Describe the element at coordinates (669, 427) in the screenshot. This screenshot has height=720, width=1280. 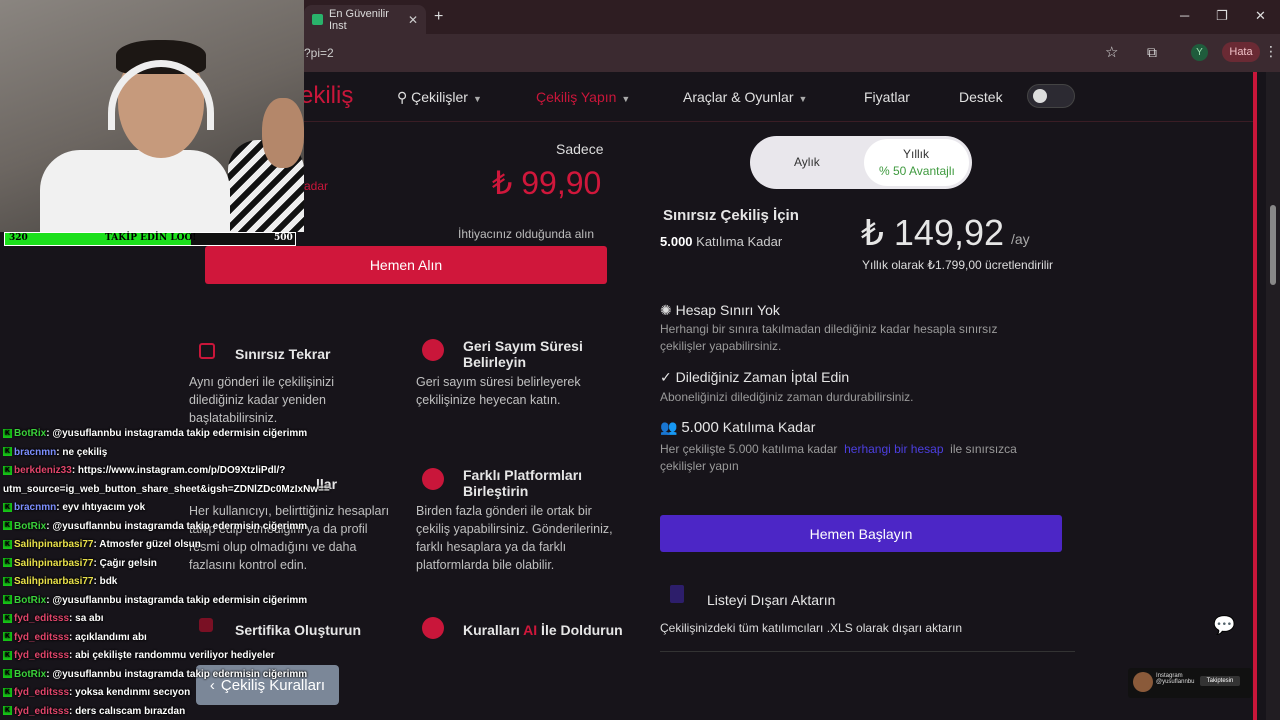
I see `users-icon: 👥` at that location.